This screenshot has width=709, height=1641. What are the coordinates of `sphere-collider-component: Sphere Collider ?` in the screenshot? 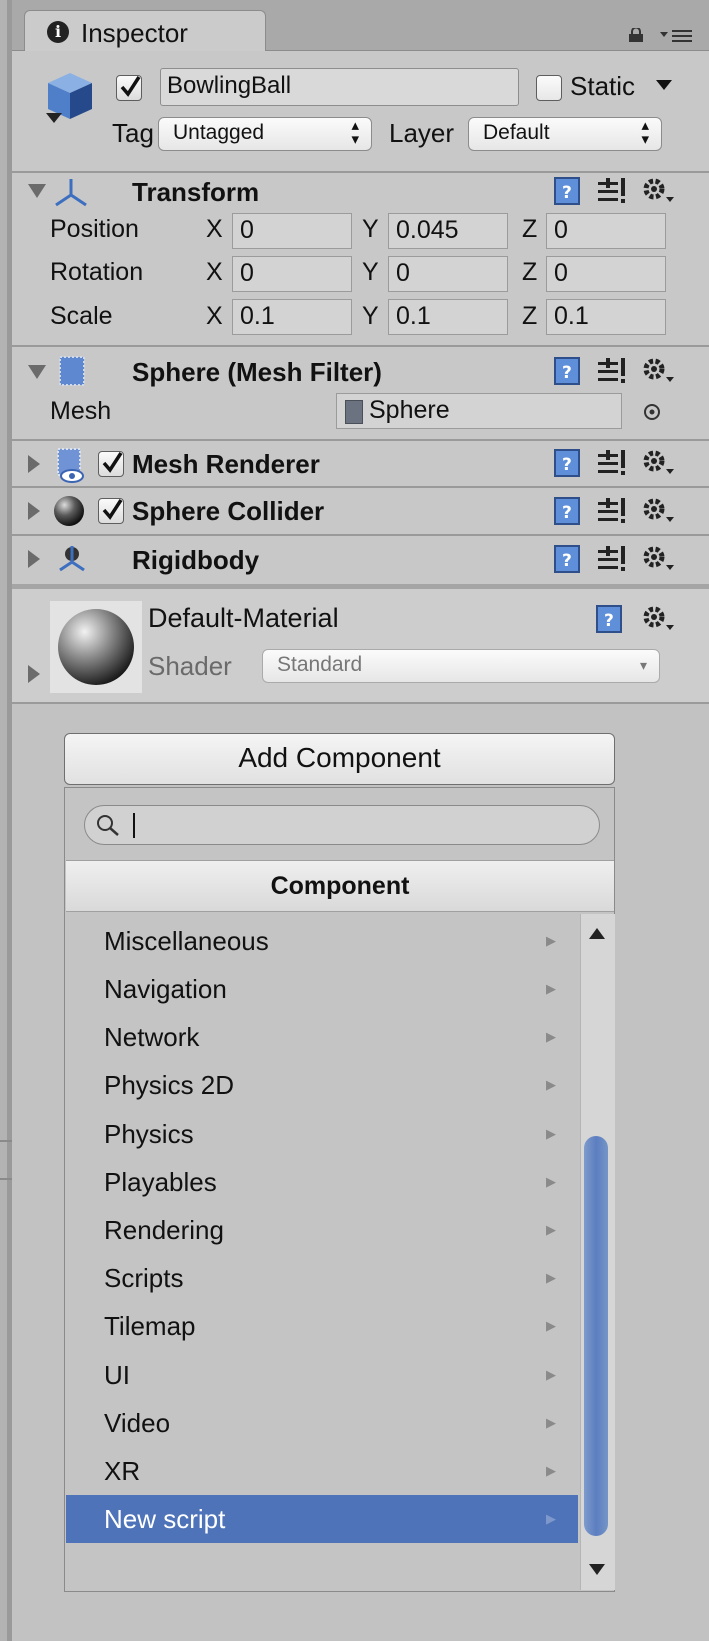 It's located at (360, 511).